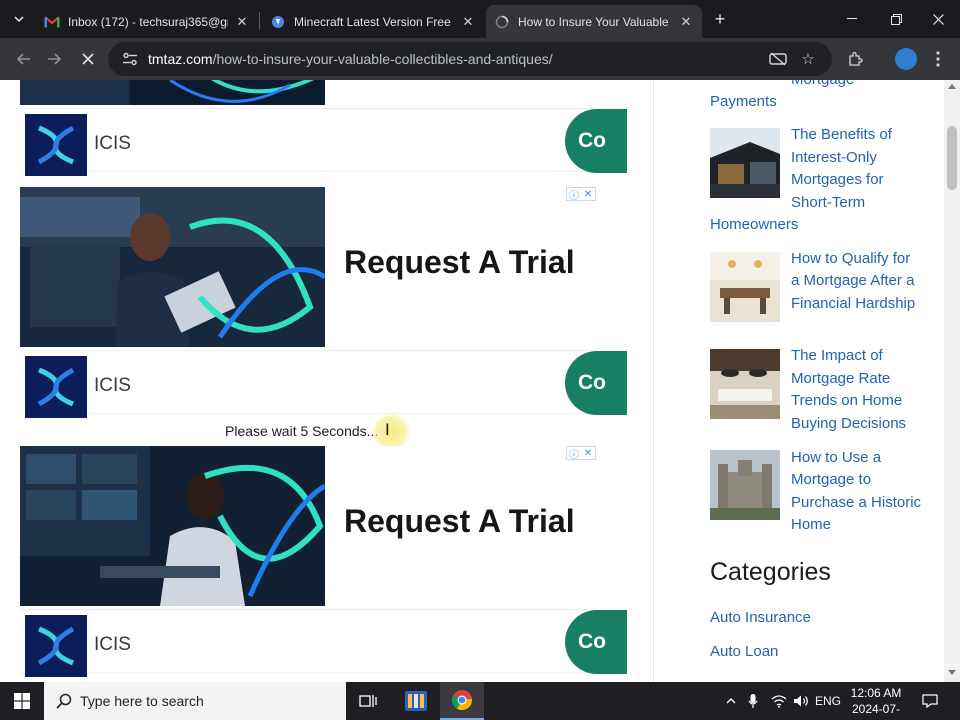 The image size is (960, 720). What do you see at coordinates (743, 102) in the screenshot?
I see `sidebar-post-title: Payments` at bounding box center [743, 102].